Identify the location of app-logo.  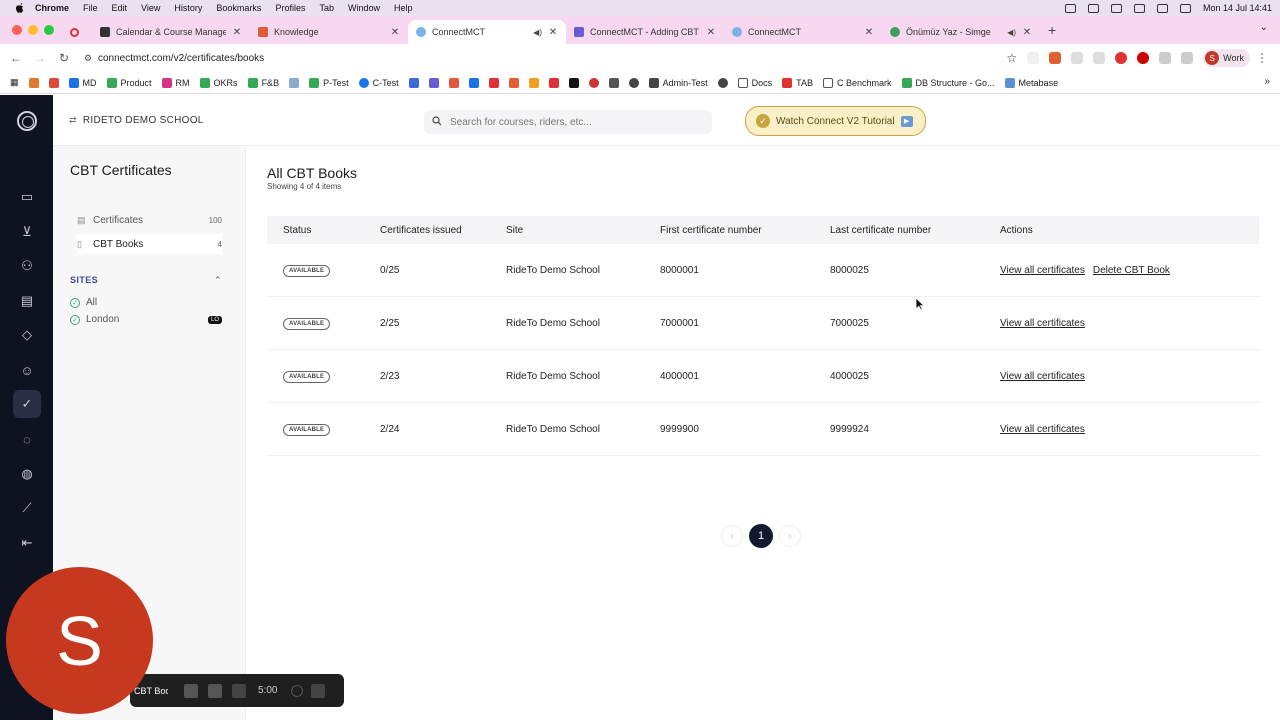
(27, 121).